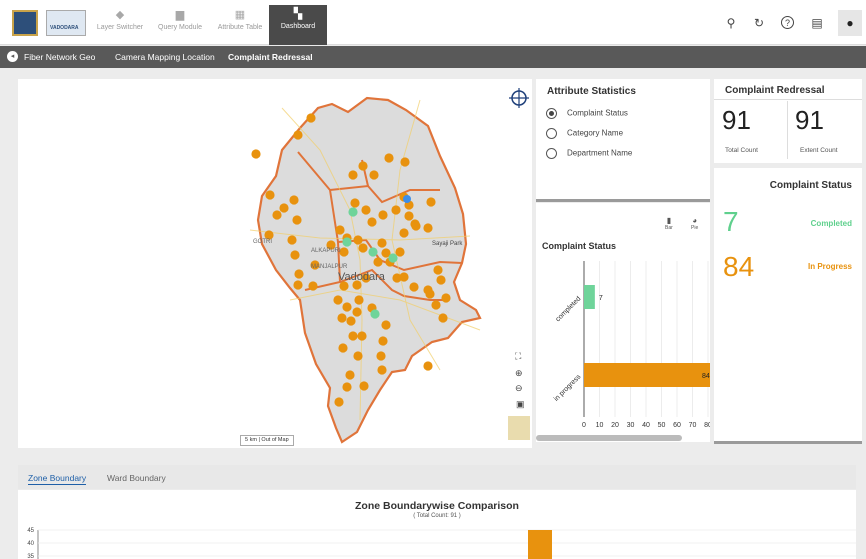  Describe the element at coordinates (540, 544) in the screenshot. I see `zone-bar` at that location.